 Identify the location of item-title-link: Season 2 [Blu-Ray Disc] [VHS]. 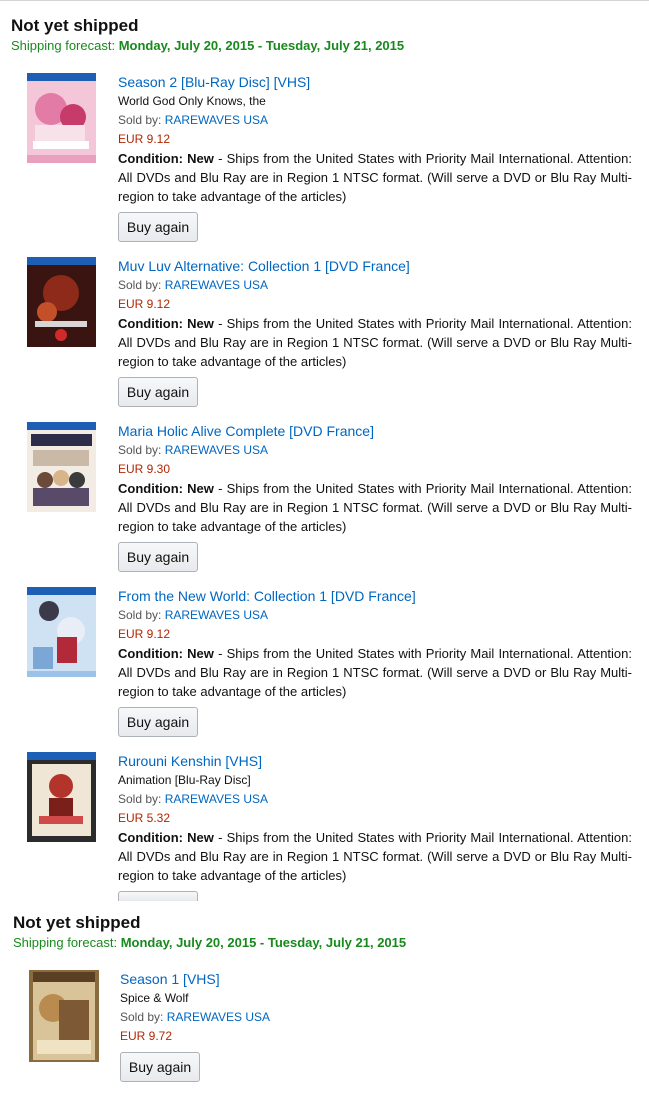
(375, 82).